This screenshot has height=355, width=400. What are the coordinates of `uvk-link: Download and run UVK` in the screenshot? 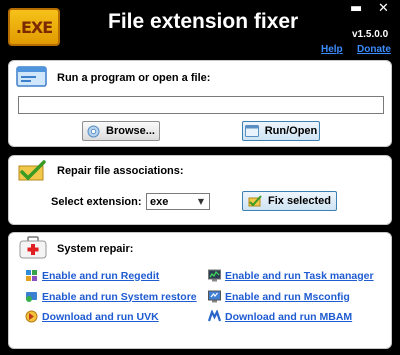 It's located at (92, 316).